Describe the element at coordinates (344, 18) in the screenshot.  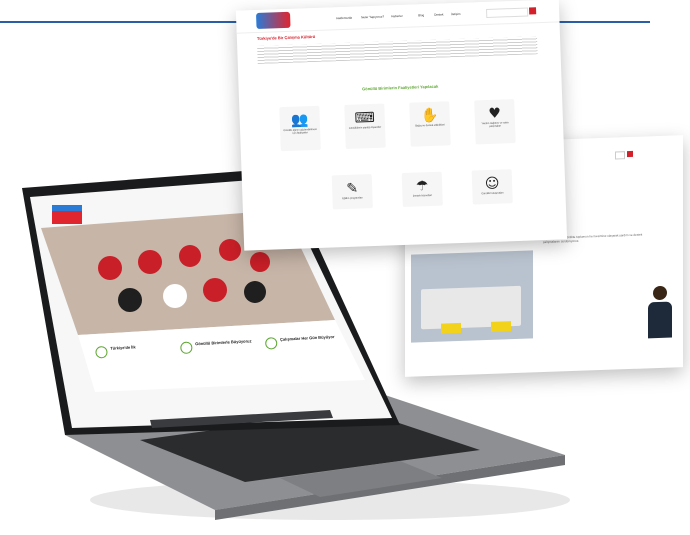
I see `nav-item-1: Hakkımızda` at that location.